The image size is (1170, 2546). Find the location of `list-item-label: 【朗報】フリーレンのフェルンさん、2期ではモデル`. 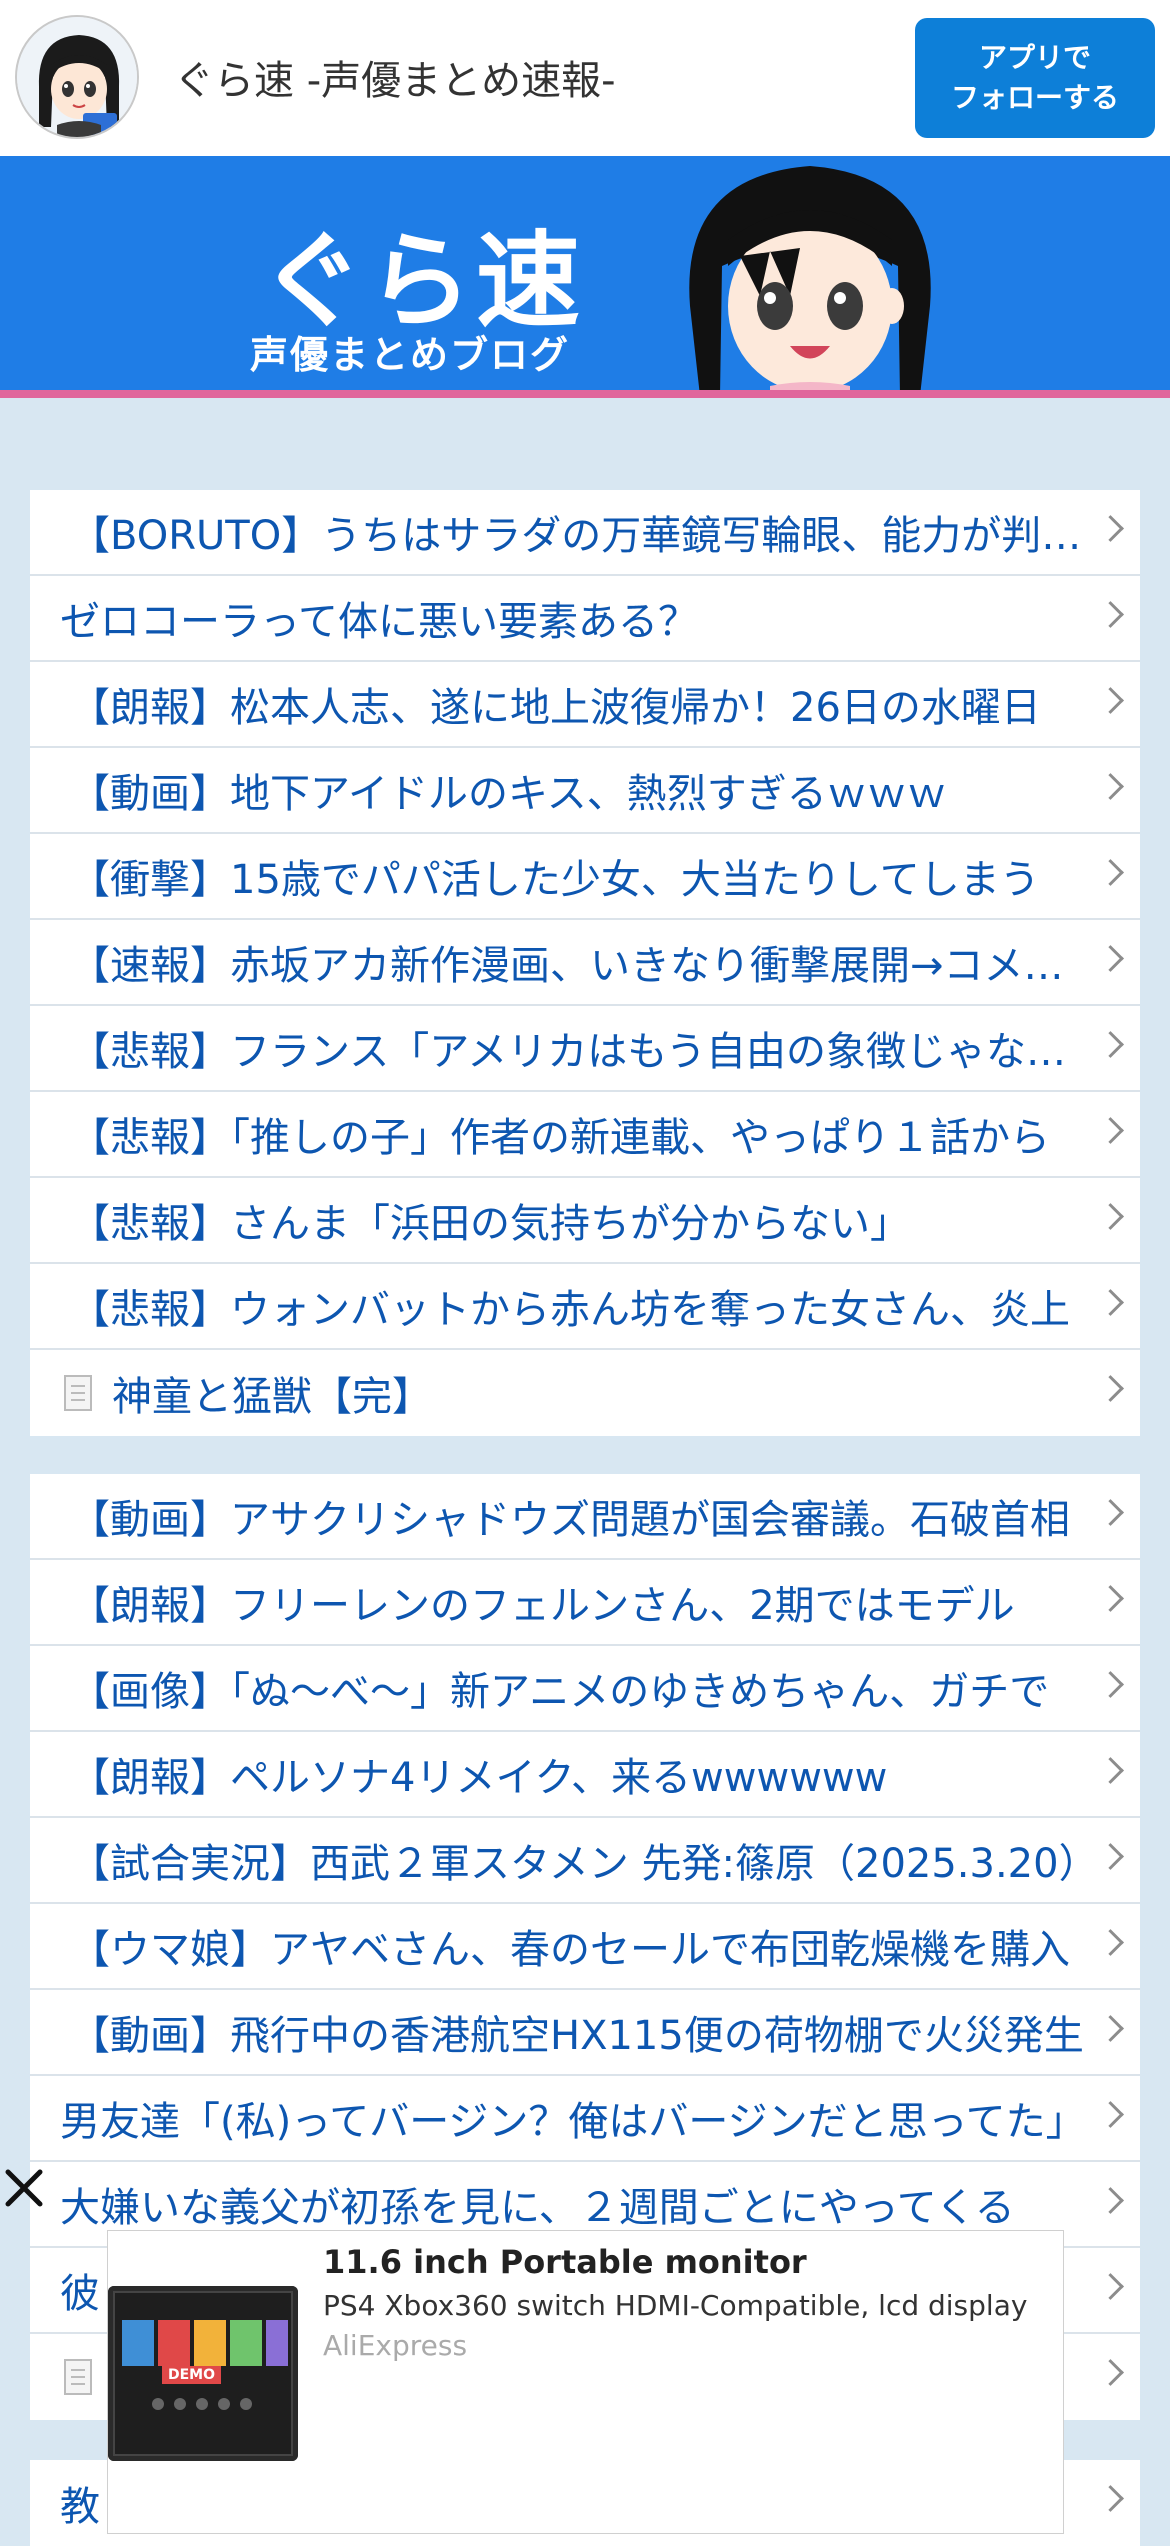

list-item-label: 【朗報】フリーレンのフェルンさん、2期ではモデル is located at coordinates (542, 1606).